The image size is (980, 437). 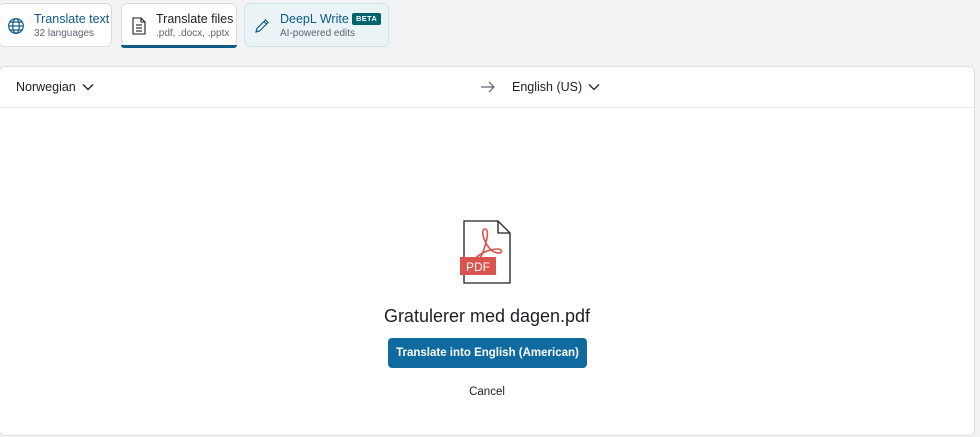 I want to click on tab-translate-files: Translate files .pdf, .docx, .pptx, so click(x=179, y=25).